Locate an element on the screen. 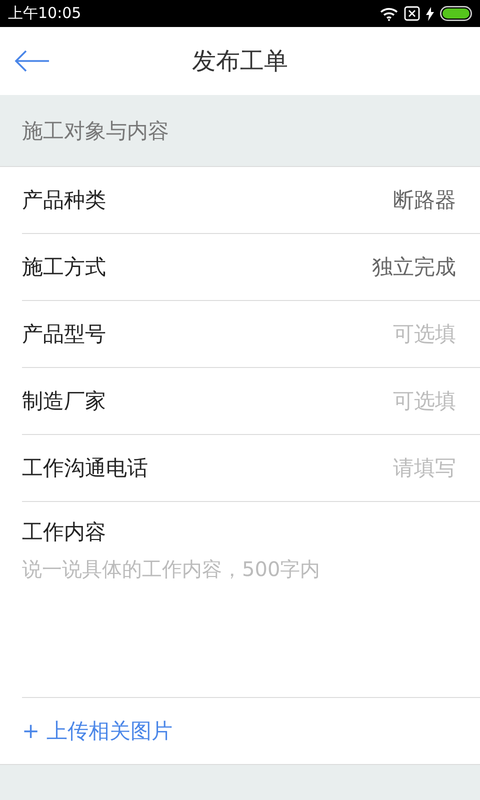 This screenshot has width=480, height=800. battery-icon is located at coordinates (456, 13).